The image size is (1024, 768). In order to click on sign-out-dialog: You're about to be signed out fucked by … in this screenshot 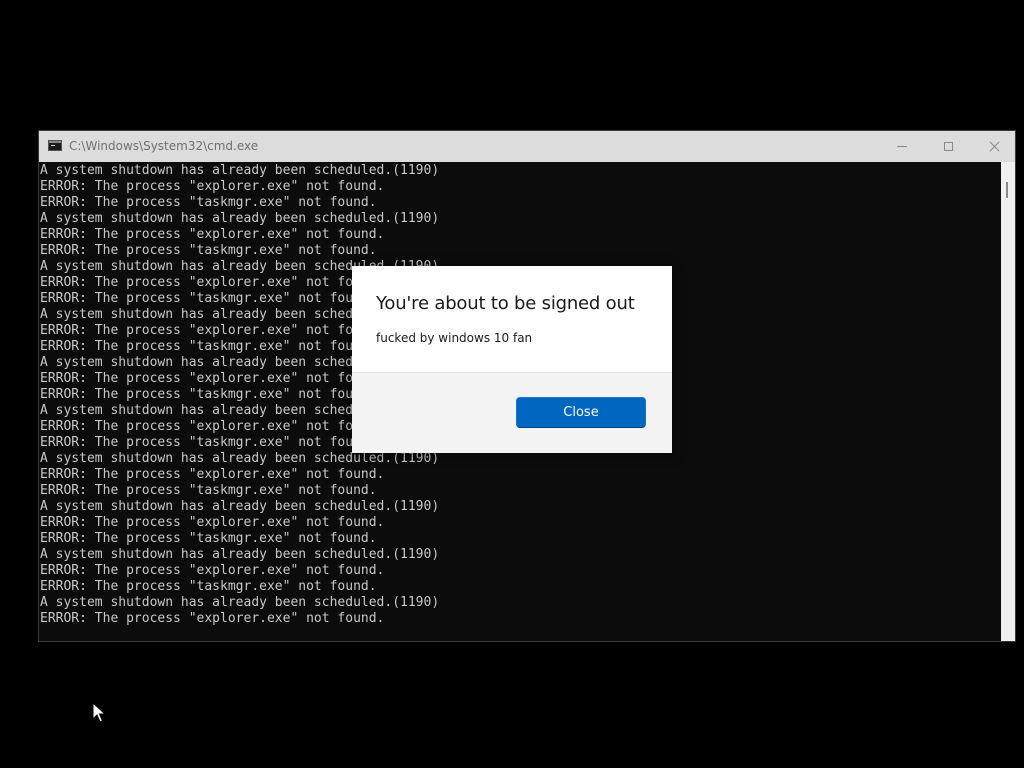, I will do `click(512, 359)`.